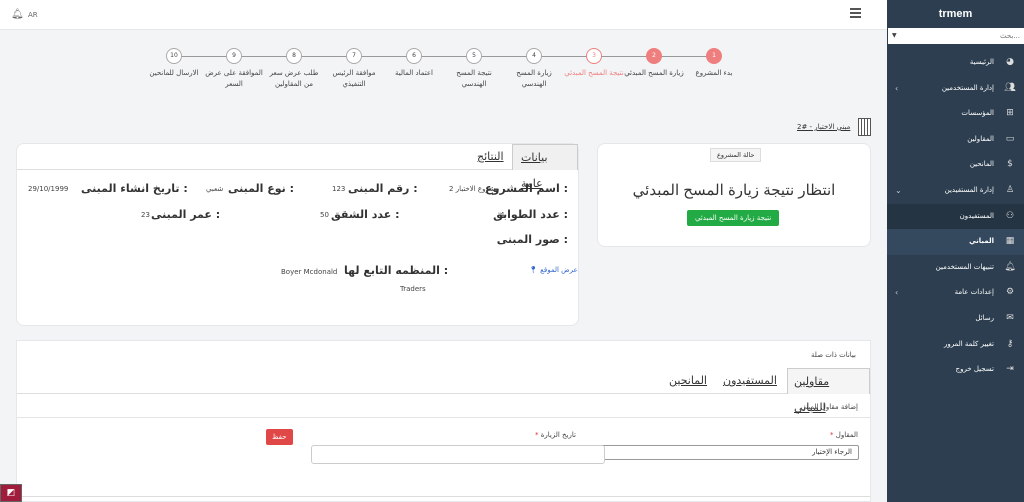  Describe the element at coordinates (11, 493) in the screenshot. I see `app-corner-logo: ◩` at that location.